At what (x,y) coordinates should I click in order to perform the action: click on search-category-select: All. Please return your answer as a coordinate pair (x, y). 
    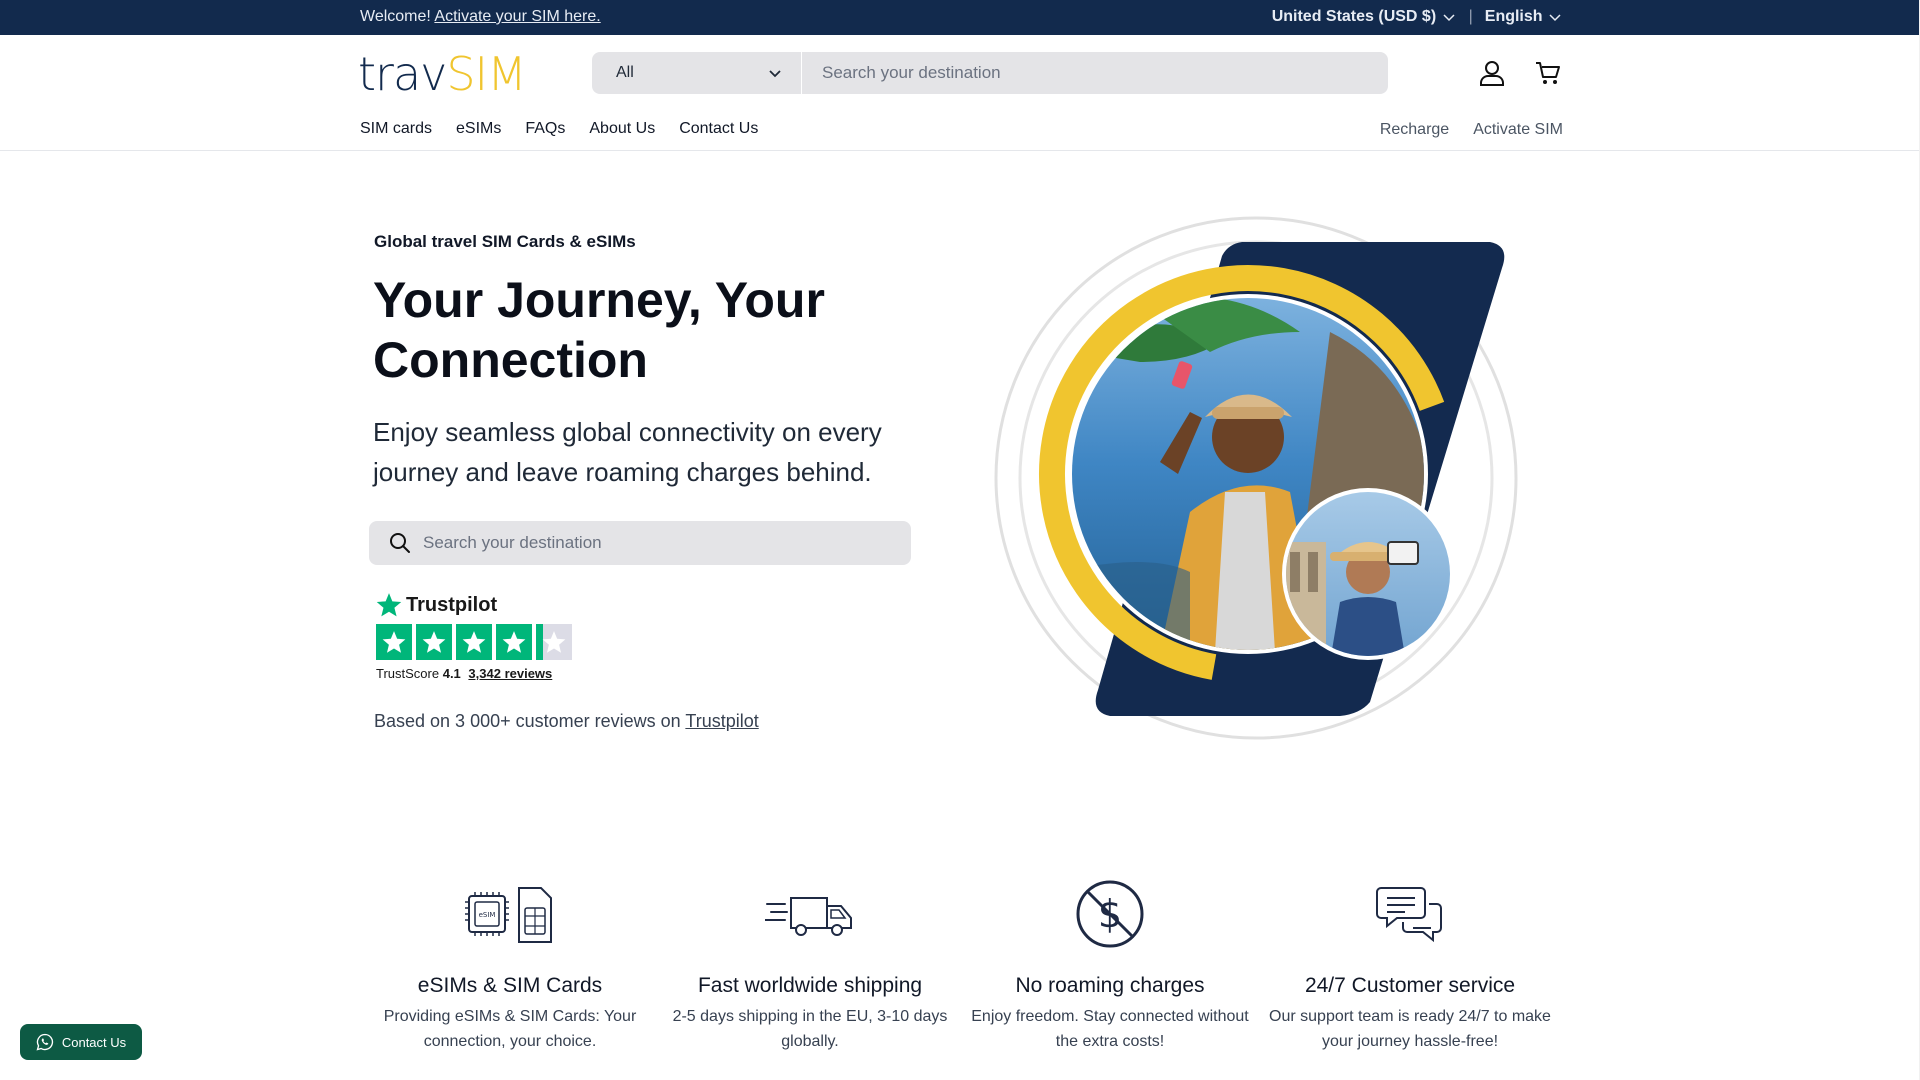
    Looking at the image, I should click on (697, 73).